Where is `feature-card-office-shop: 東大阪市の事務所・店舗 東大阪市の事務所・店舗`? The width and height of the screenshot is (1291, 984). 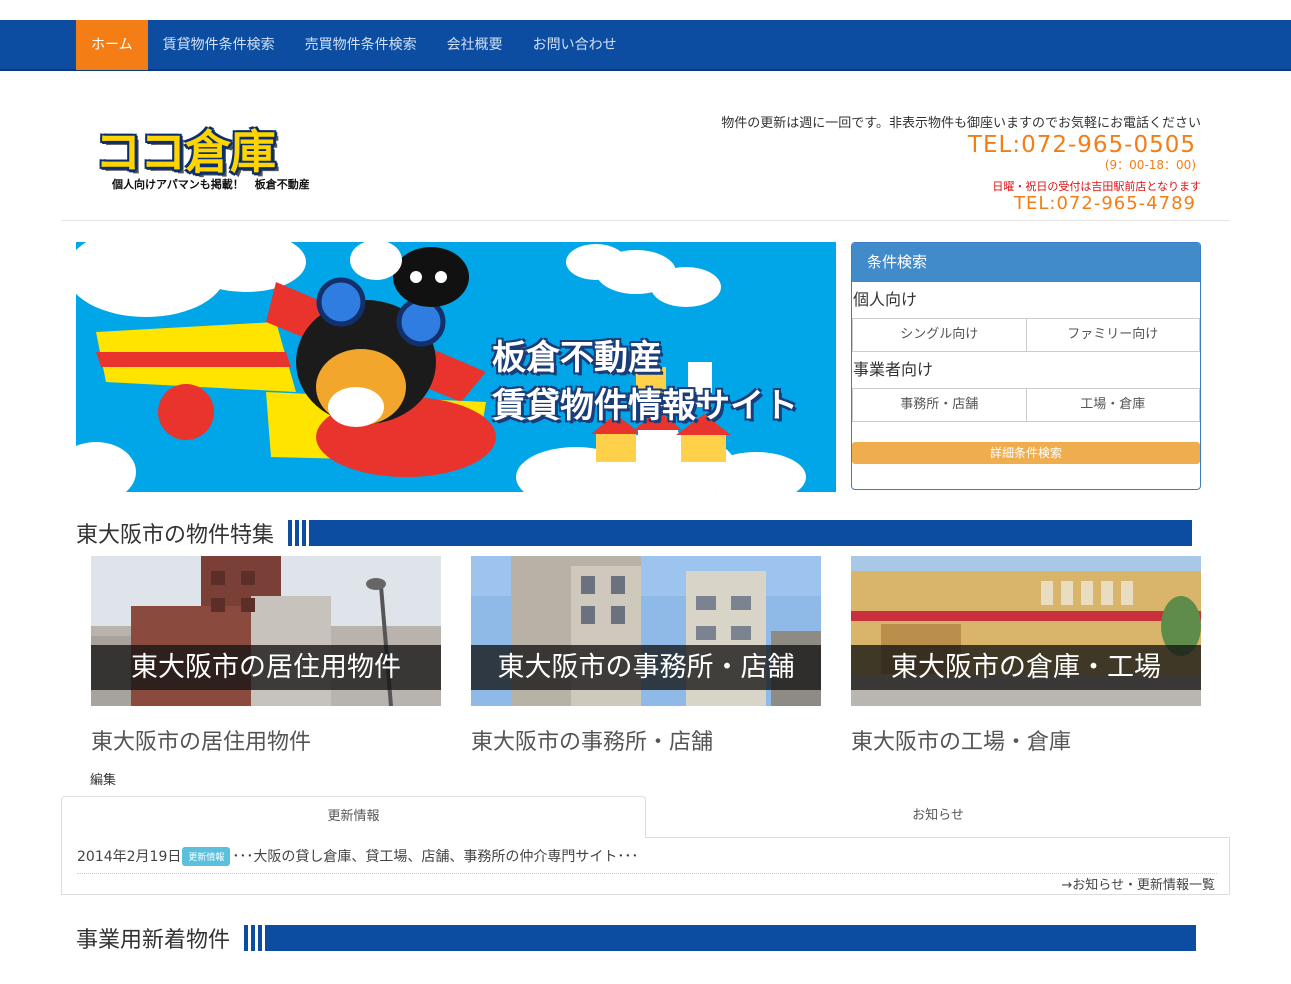
feature-card-office-shop: 東大阪市の事務所・店舗 東大阪市の事務所・店舗 is located at coordinates (646, 655).